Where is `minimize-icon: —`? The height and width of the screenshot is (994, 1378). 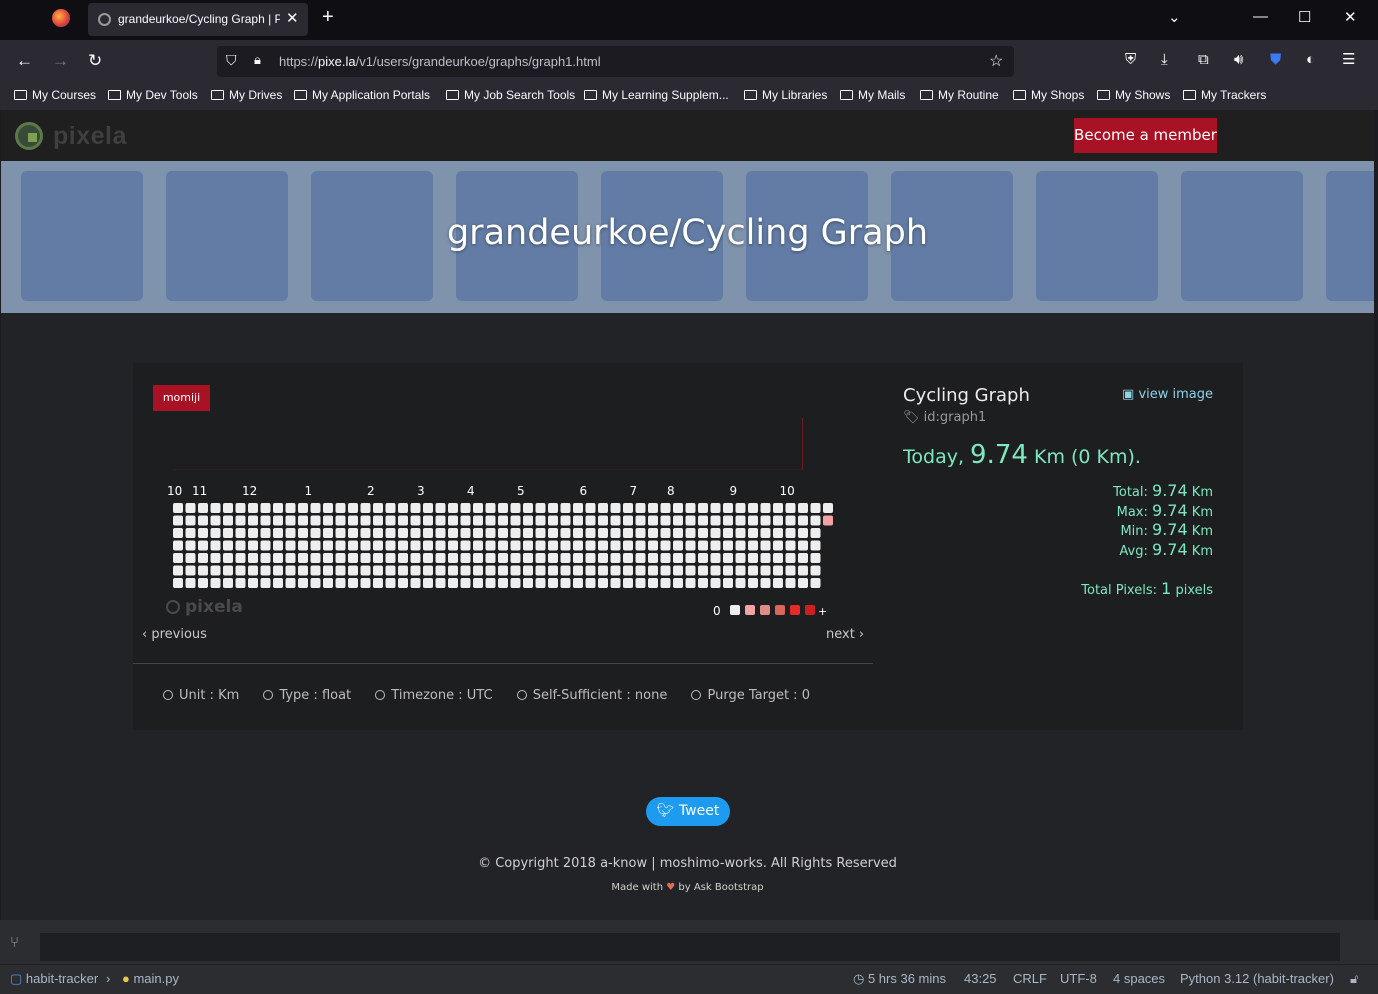 minimize-icon: — is located at coordinates (1260, 16).